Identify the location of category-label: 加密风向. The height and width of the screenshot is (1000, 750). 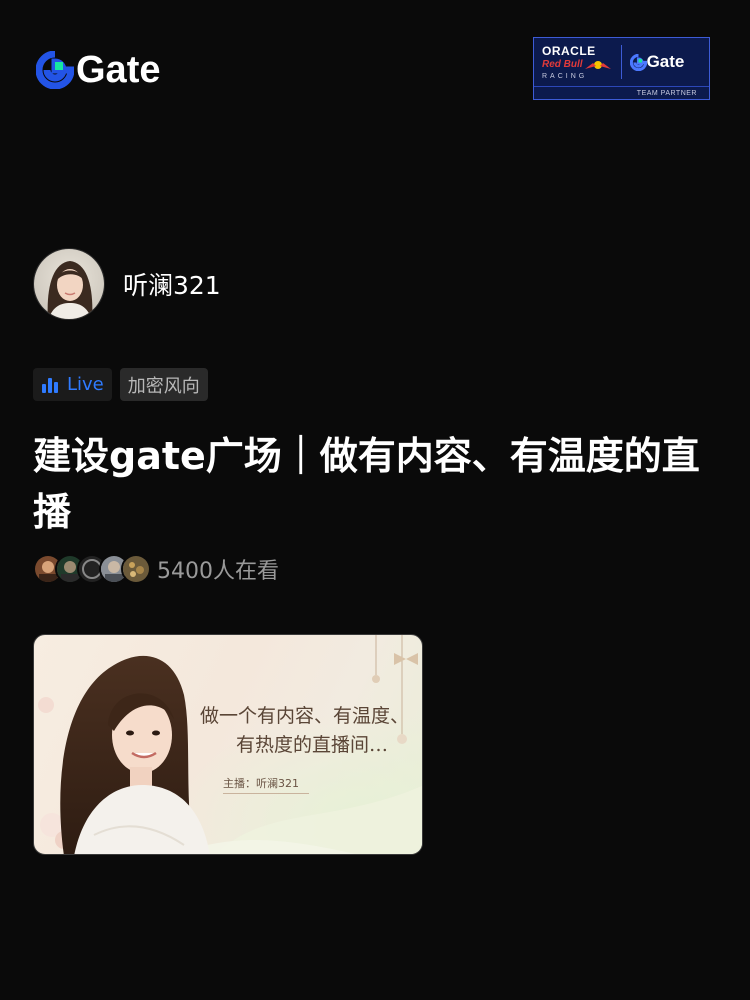
(163, 386).